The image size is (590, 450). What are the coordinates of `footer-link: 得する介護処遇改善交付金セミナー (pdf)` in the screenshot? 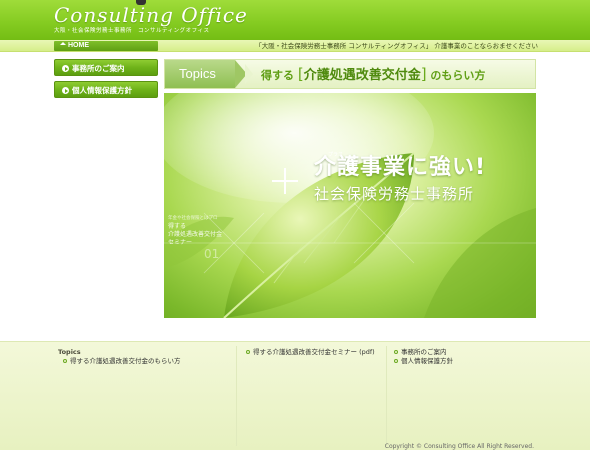 It's located at (310, 352).